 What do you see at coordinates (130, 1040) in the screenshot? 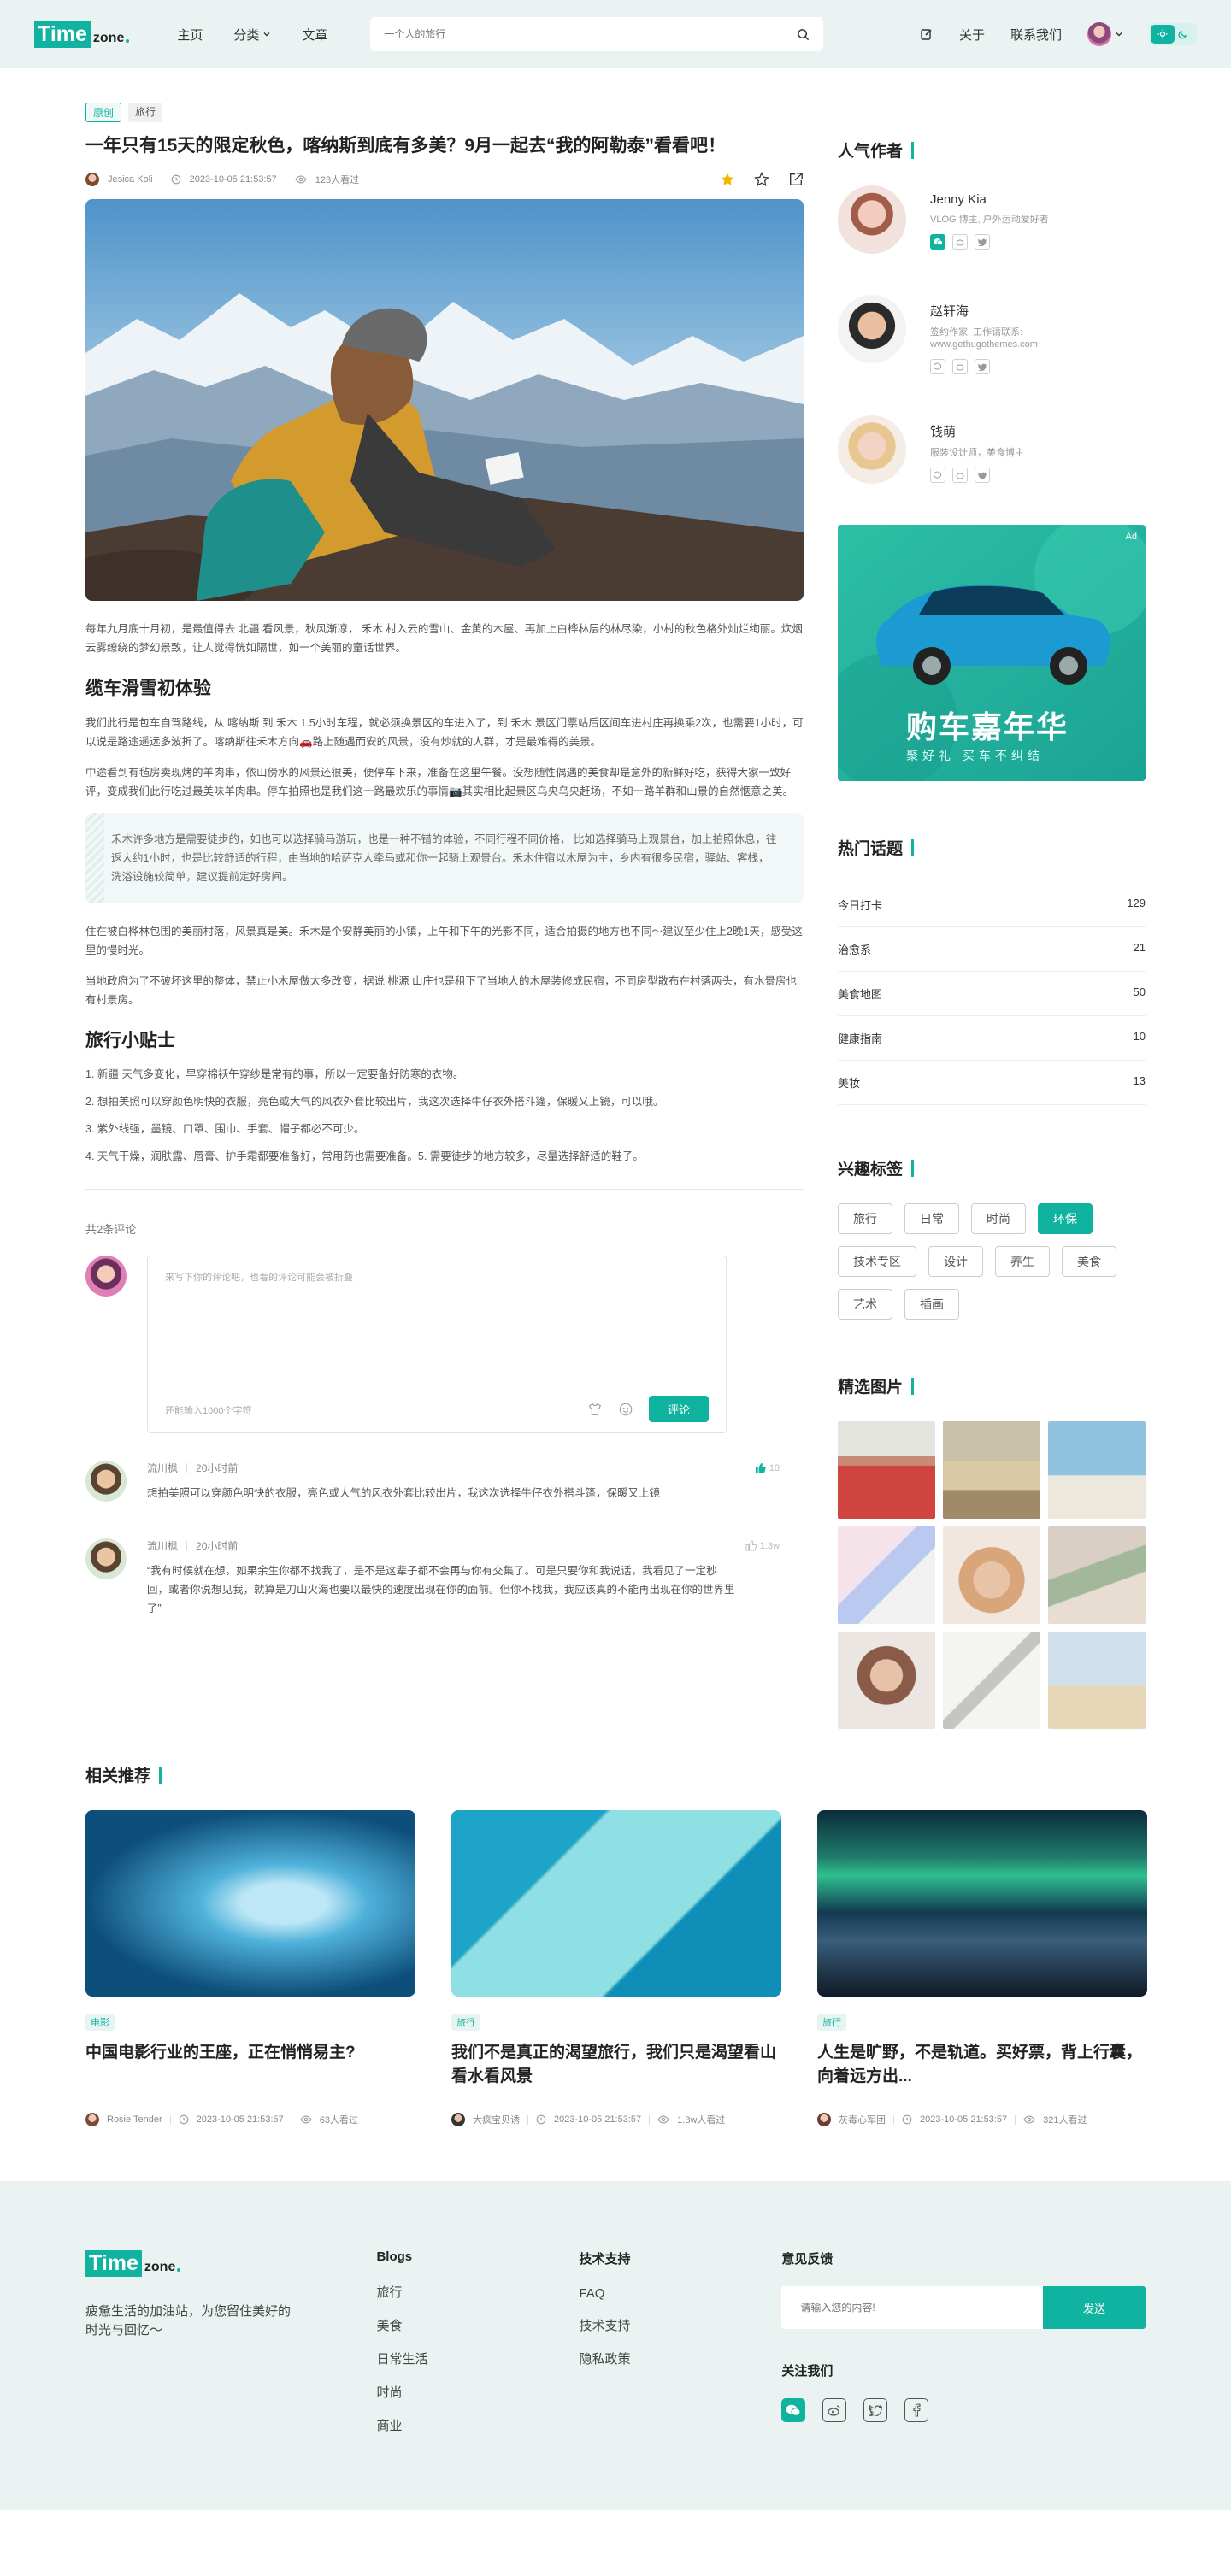
I see `section-heading: 旅行小贴士` at bounding box center [130, 1040].